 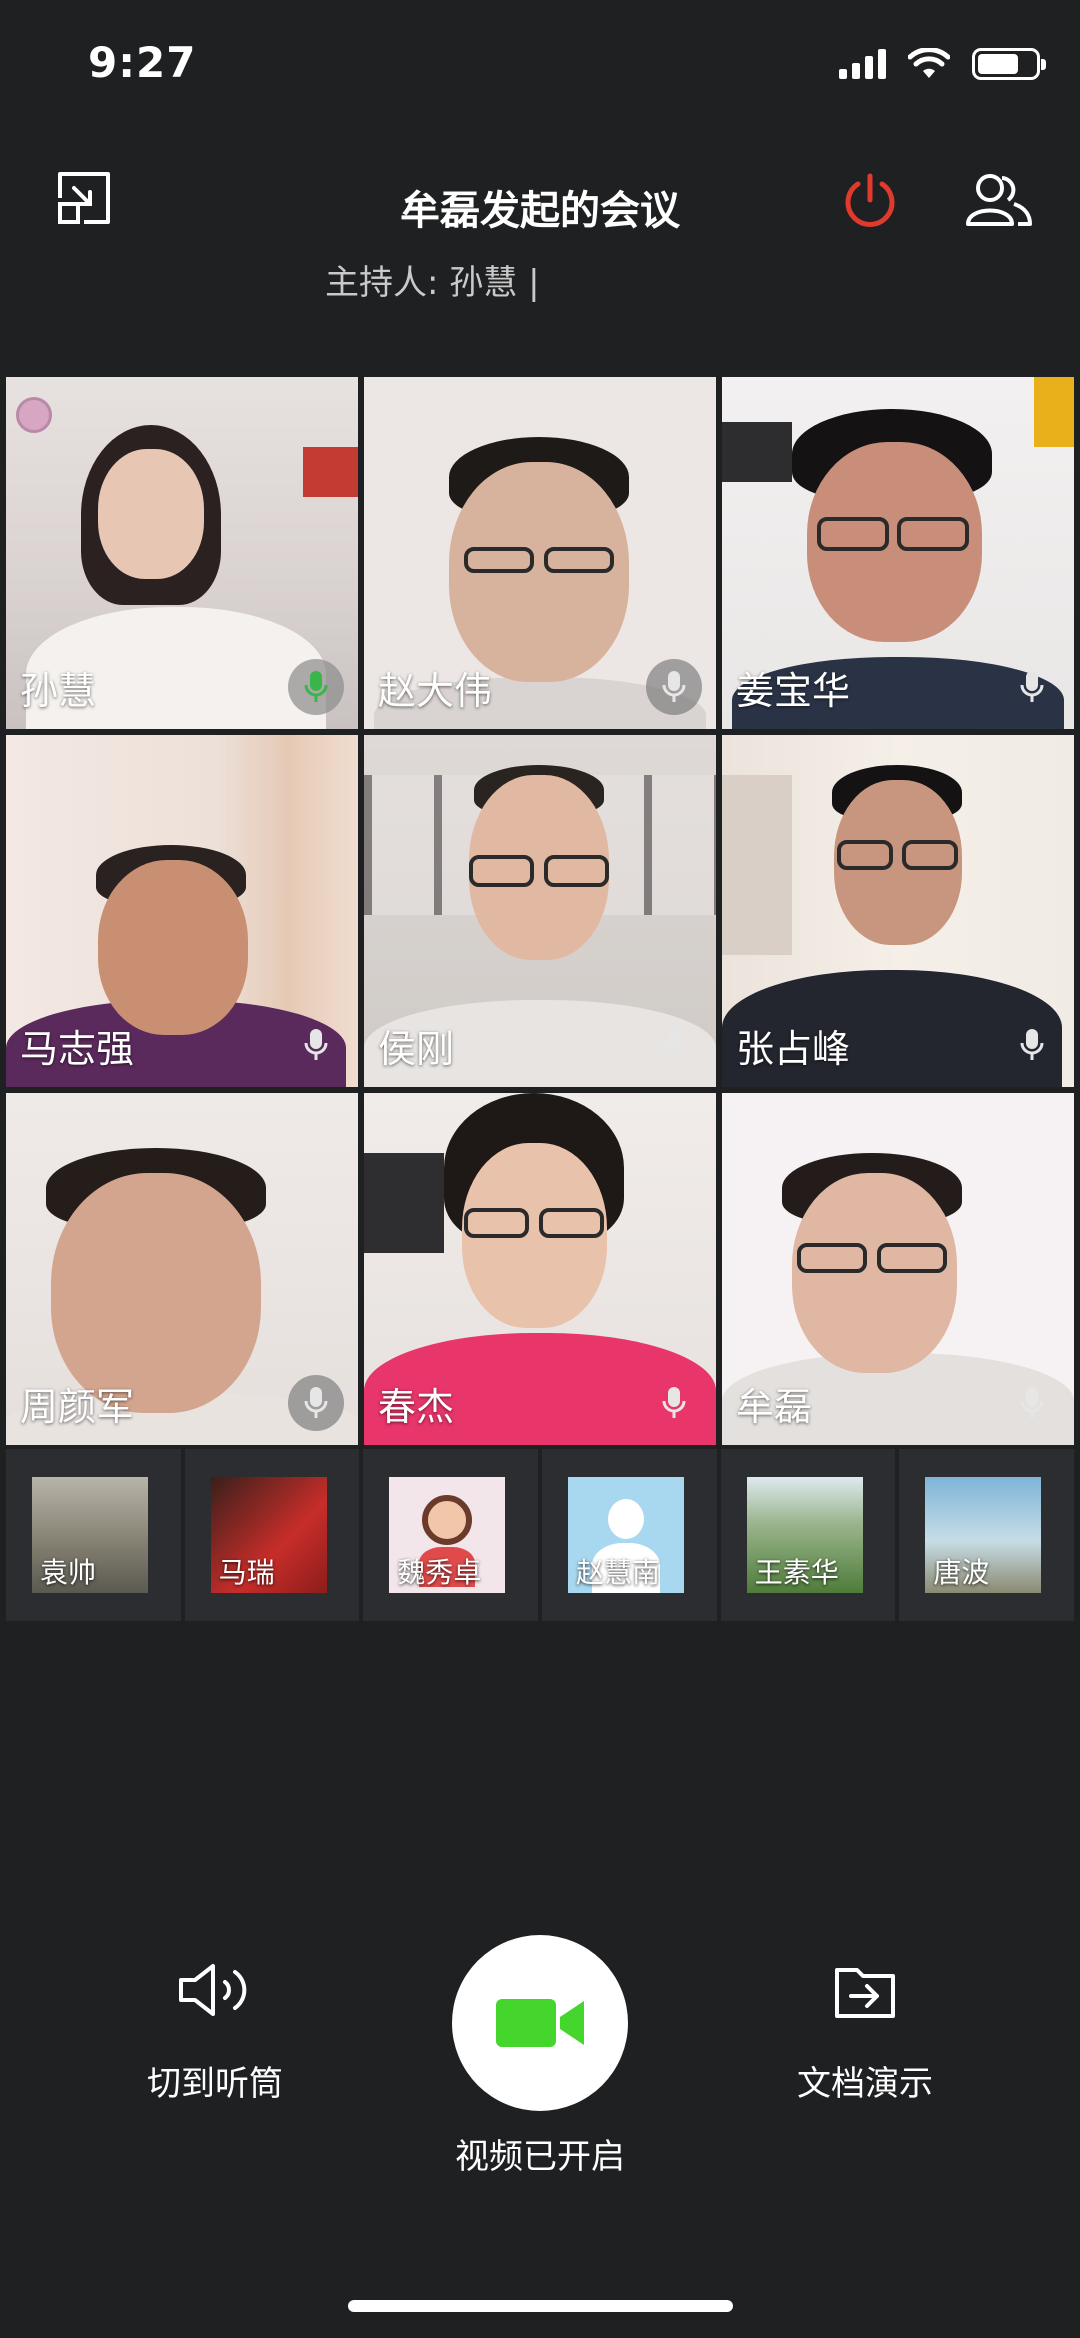 I want to click on video-tile: 张占峰, so click(x=898, y=911).